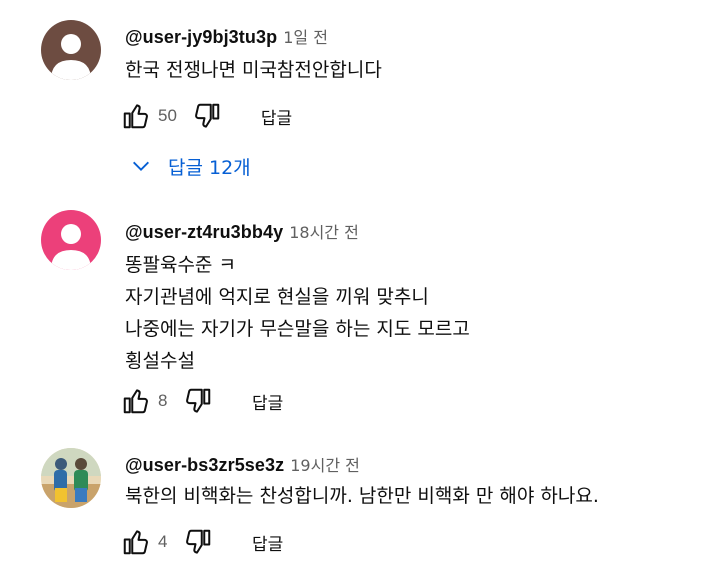 The image size is (719, 573). What do you see at coordinates (201, 37) in the screenshot?
I see `comment-author: @user-jy9bj3tu3p` at bounding box center [201, 37].